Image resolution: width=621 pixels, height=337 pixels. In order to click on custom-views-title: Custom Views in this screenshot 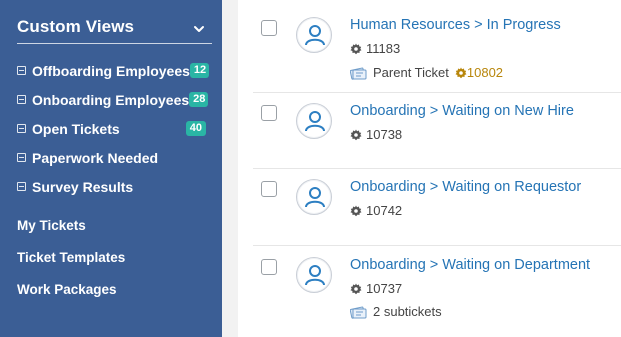, I will do `click(76, 26)`.